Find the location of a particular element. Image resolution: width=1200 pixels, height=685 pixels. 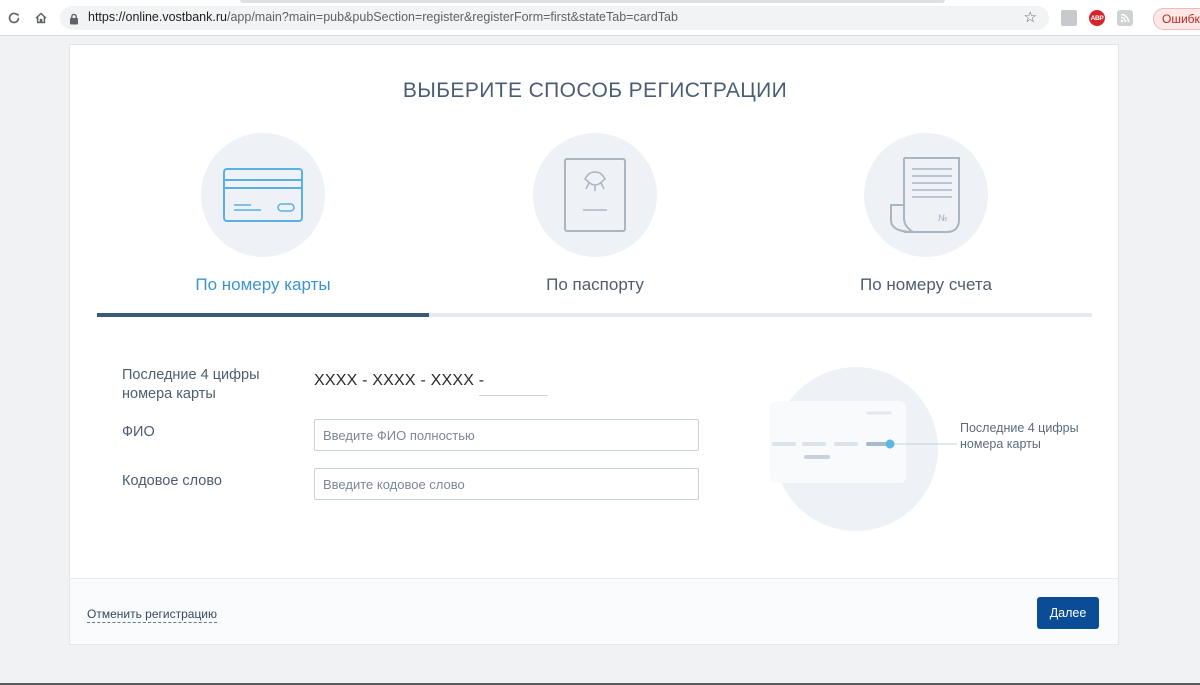

passport-icon is located at coordinates (595, 195).